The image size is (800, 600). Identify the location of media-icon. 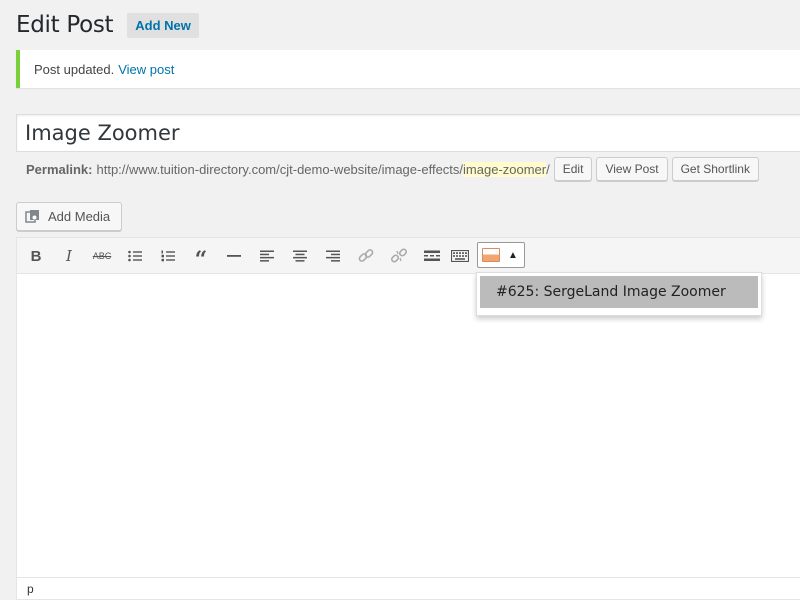
(32, 216).